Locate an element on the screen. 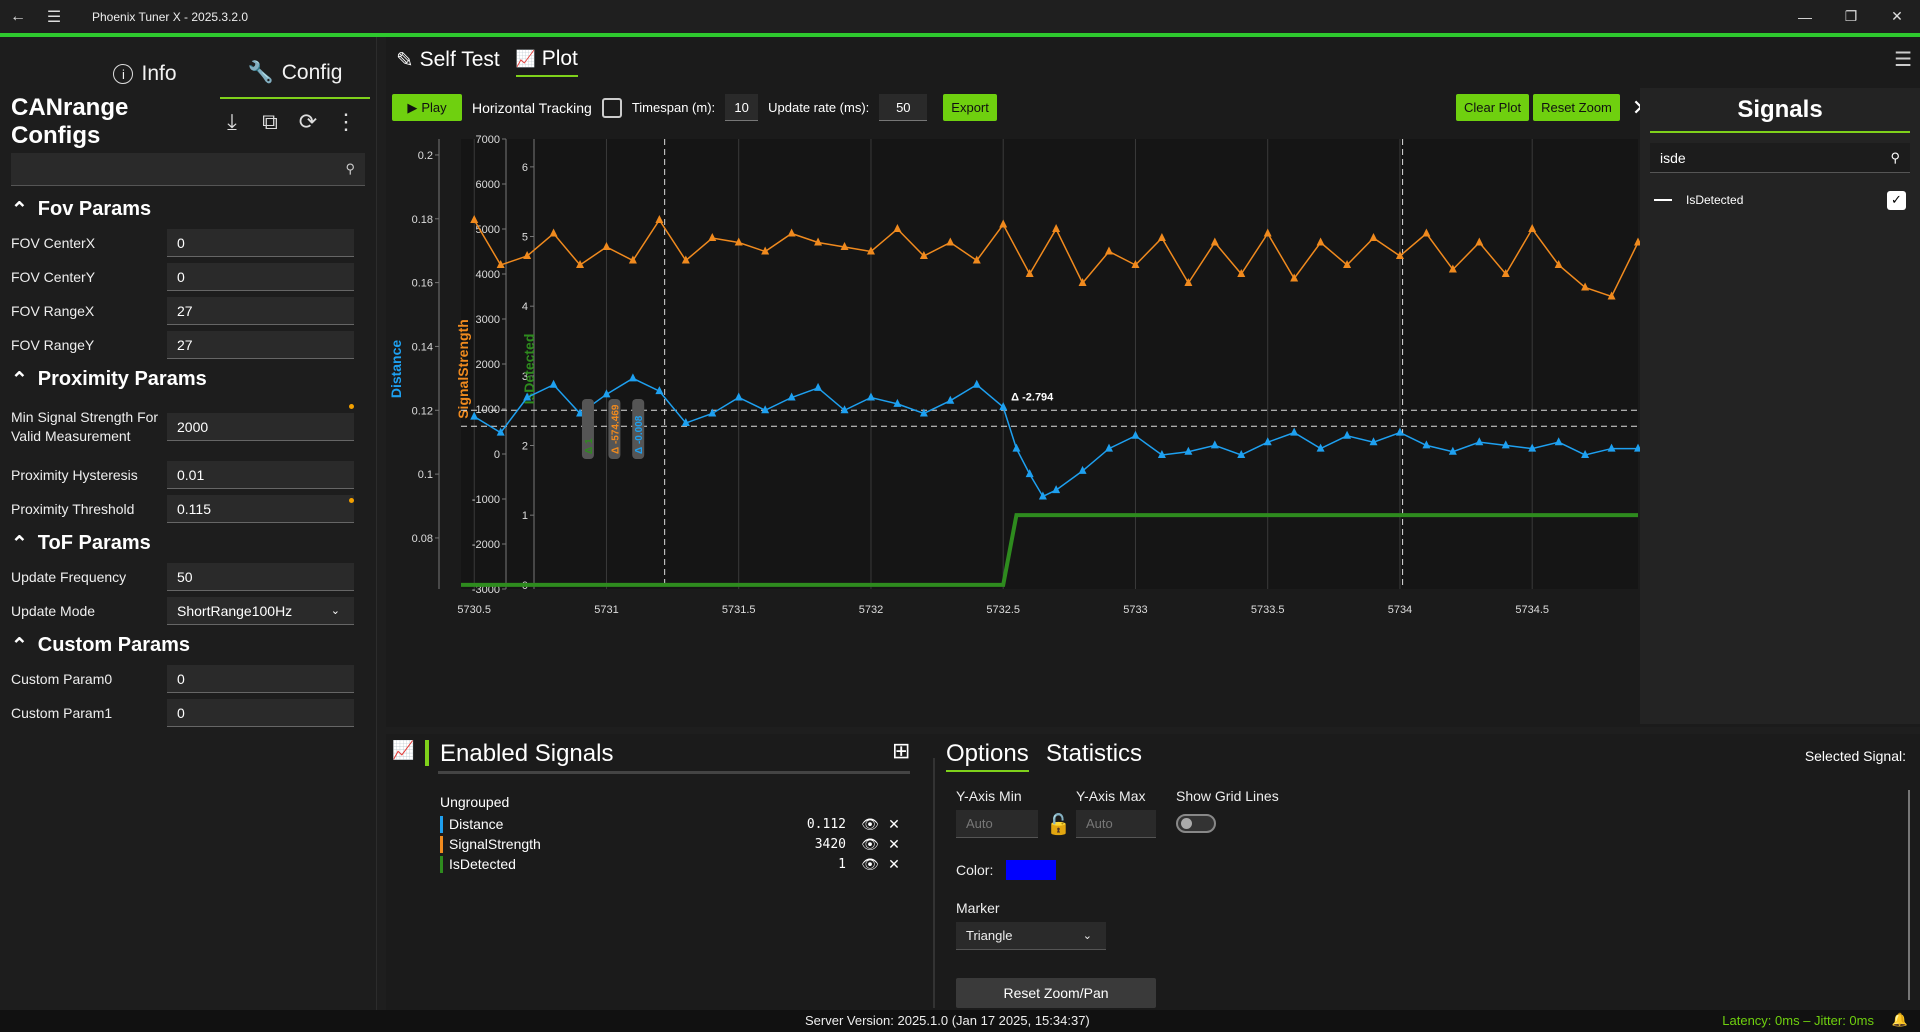  tab-config-label: Config is located at coordinates (312, 72).